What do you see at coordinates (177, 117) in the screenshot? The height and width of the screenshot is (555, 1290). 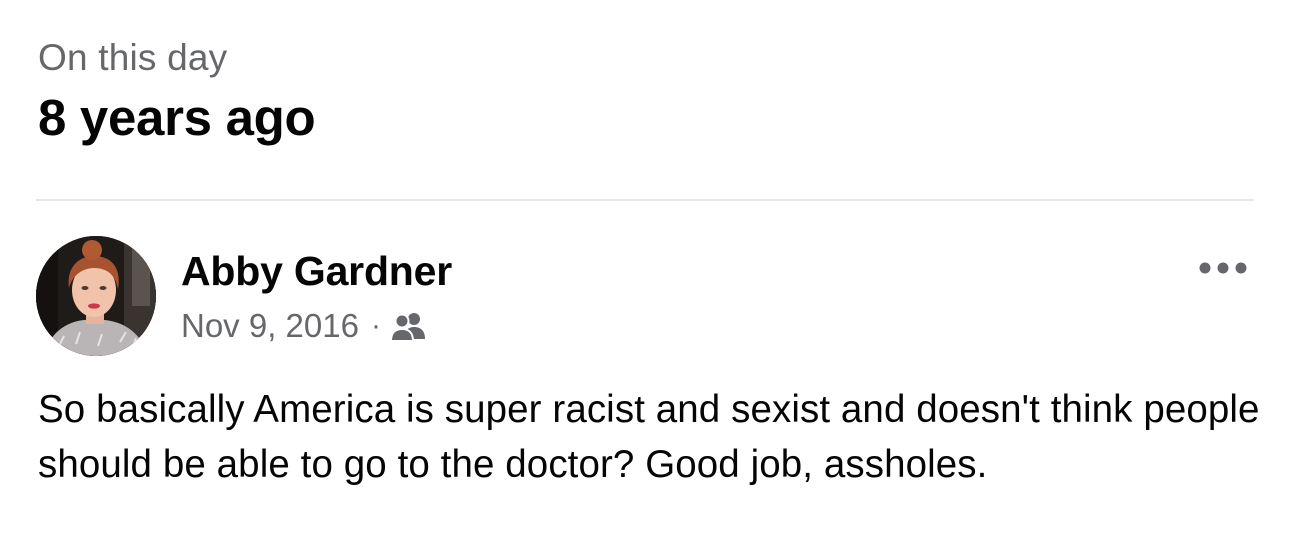 I see `years-ago-title: 8 years ago` at bounding box center [177, 117].